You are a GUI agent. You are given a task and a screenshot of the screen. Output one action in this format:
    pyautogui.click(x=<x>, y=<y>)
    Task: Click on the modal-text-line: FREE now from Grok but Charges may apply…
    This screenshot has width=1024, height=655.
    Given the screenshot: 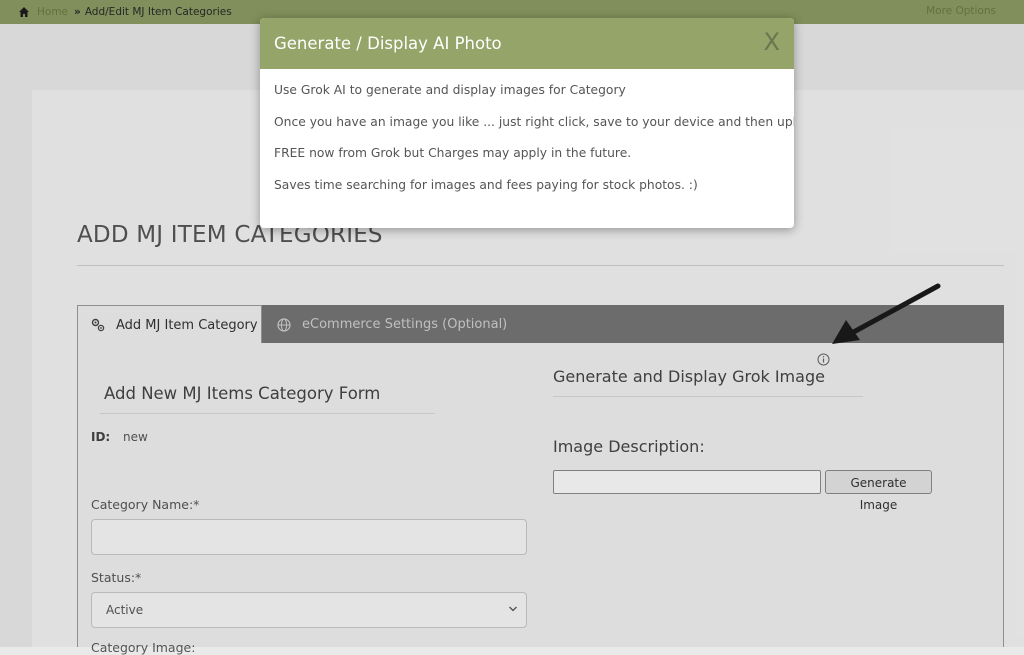 What is the action you would take?
    pyautogui.click(x=453, y=153)
    